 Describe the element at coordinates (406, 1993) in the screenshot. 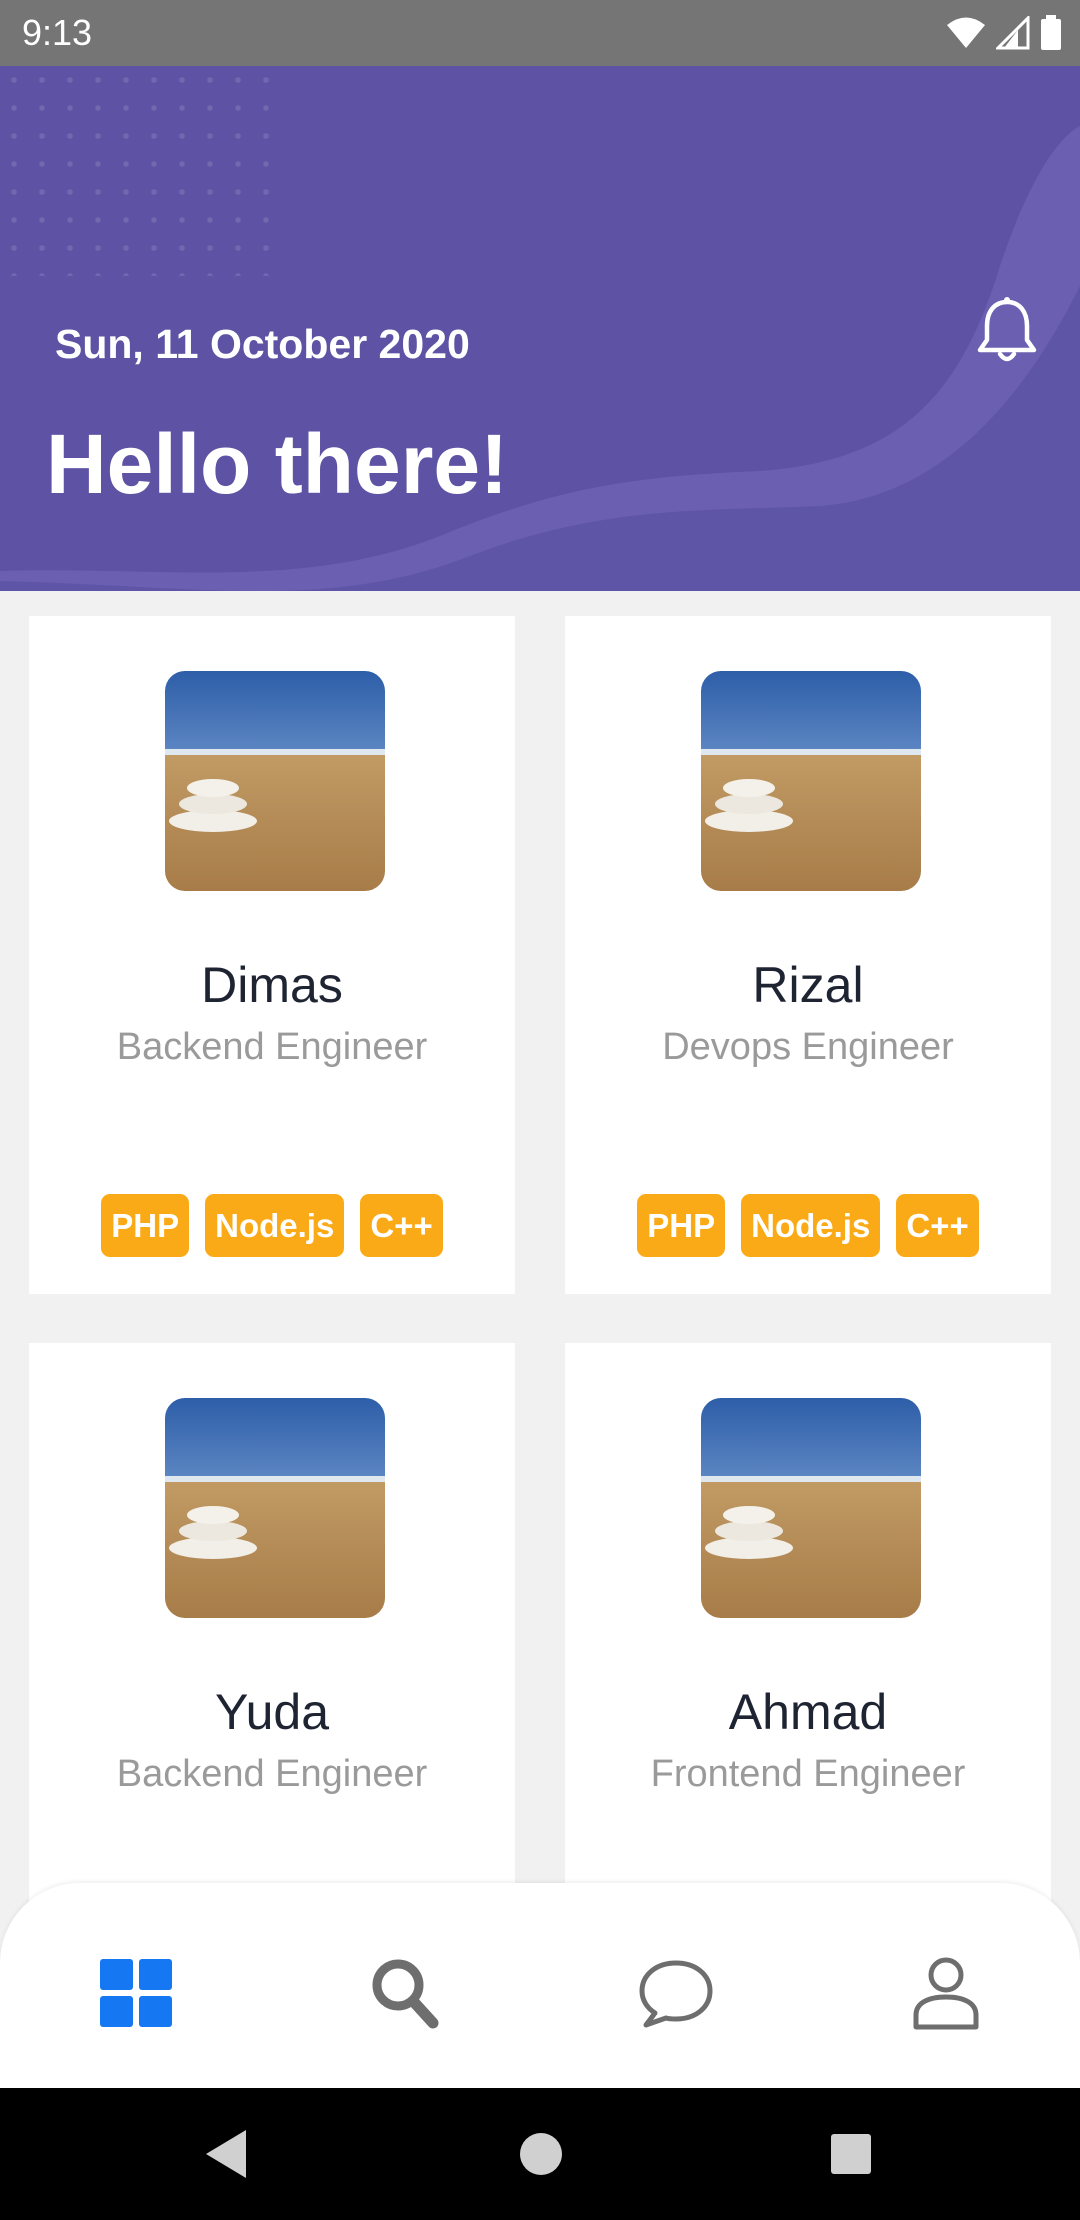

I see `search-icon` at that location.